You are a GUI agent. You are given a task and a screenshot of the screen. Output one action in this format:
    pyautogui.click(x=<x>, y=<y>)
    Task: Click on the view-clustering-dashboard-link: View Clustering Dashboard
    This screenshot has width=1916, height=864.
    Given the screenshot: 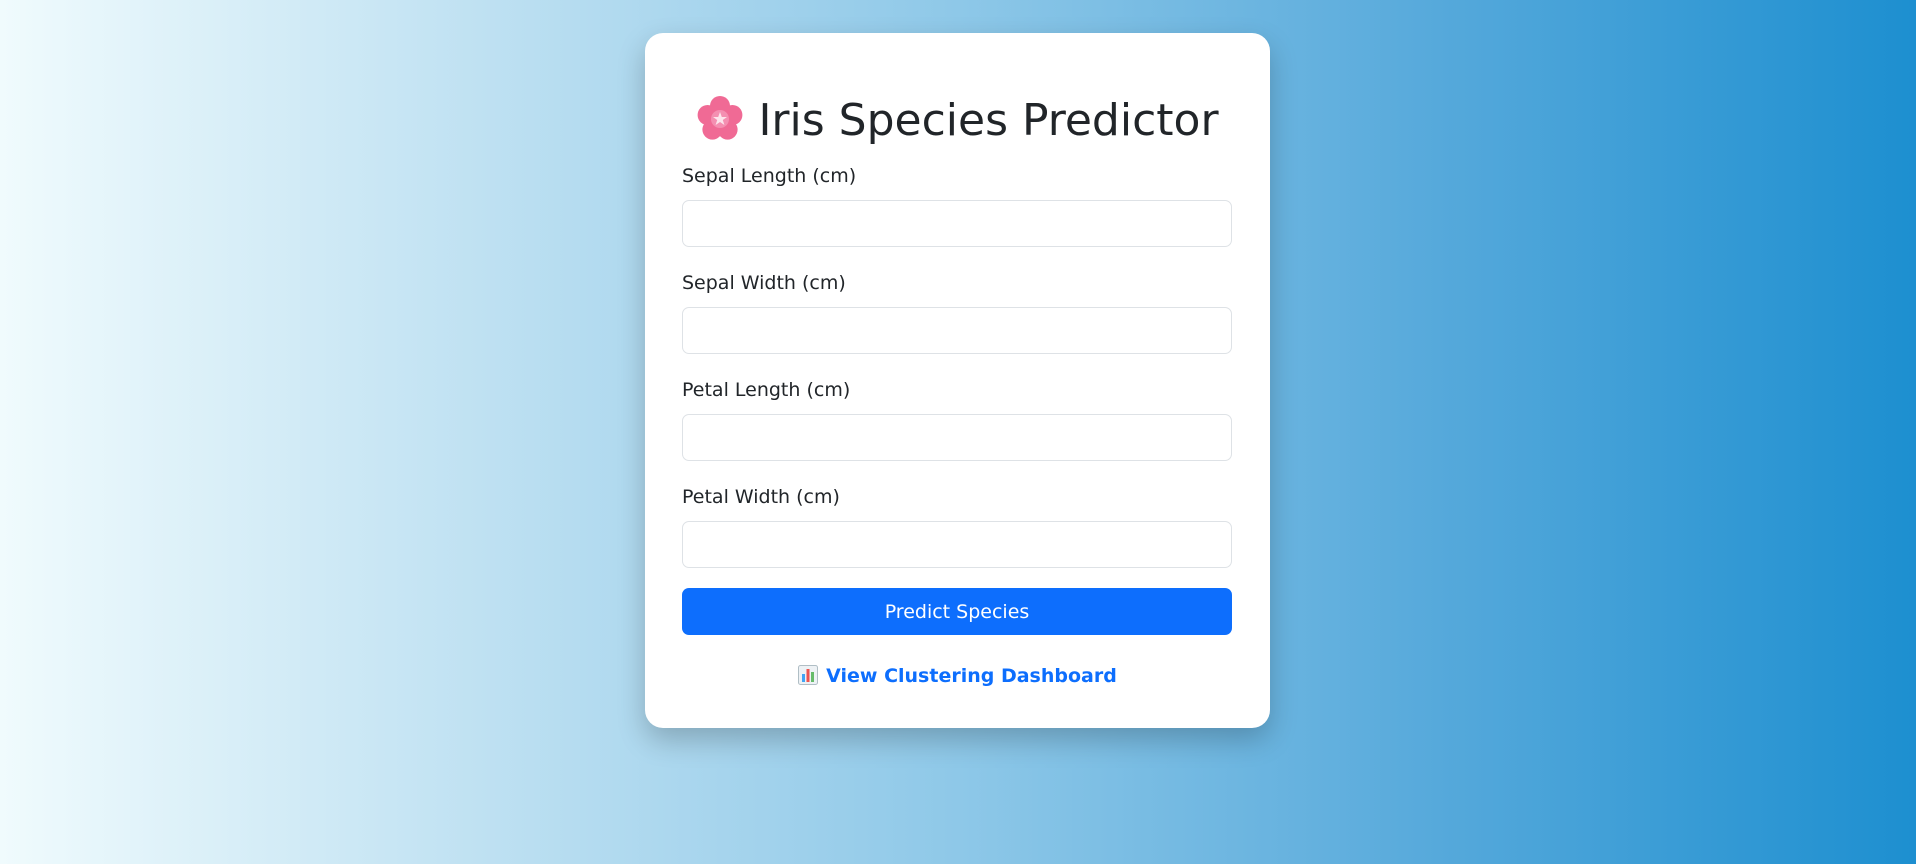 What is the action you would take?
    pyautogui.click(x=957, y=677)
    